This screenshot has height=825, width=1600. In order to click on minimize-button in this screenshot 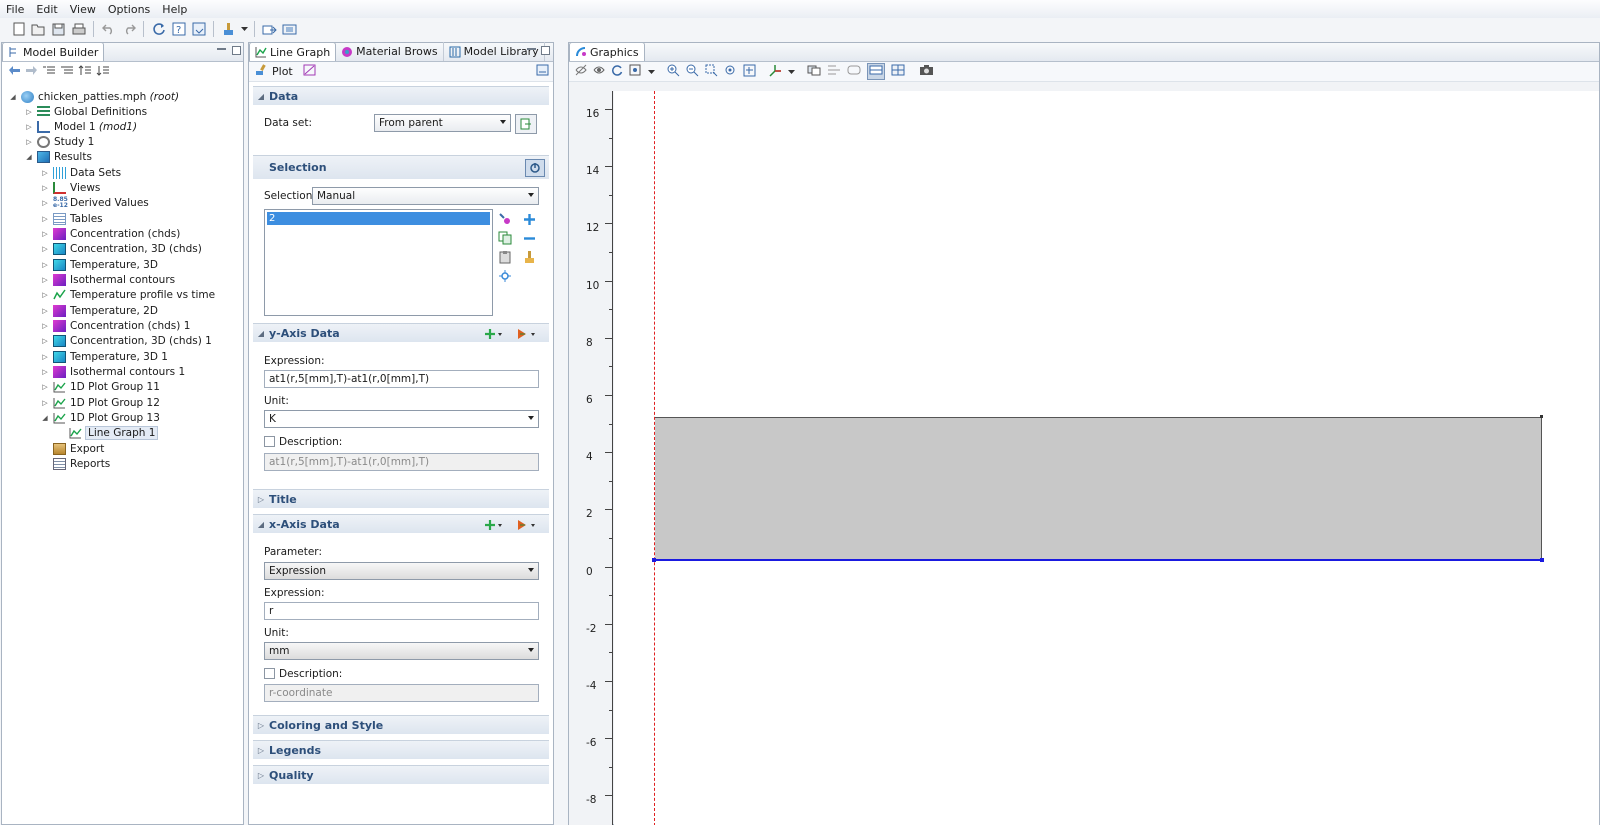, I will do `click(221, 48)`.